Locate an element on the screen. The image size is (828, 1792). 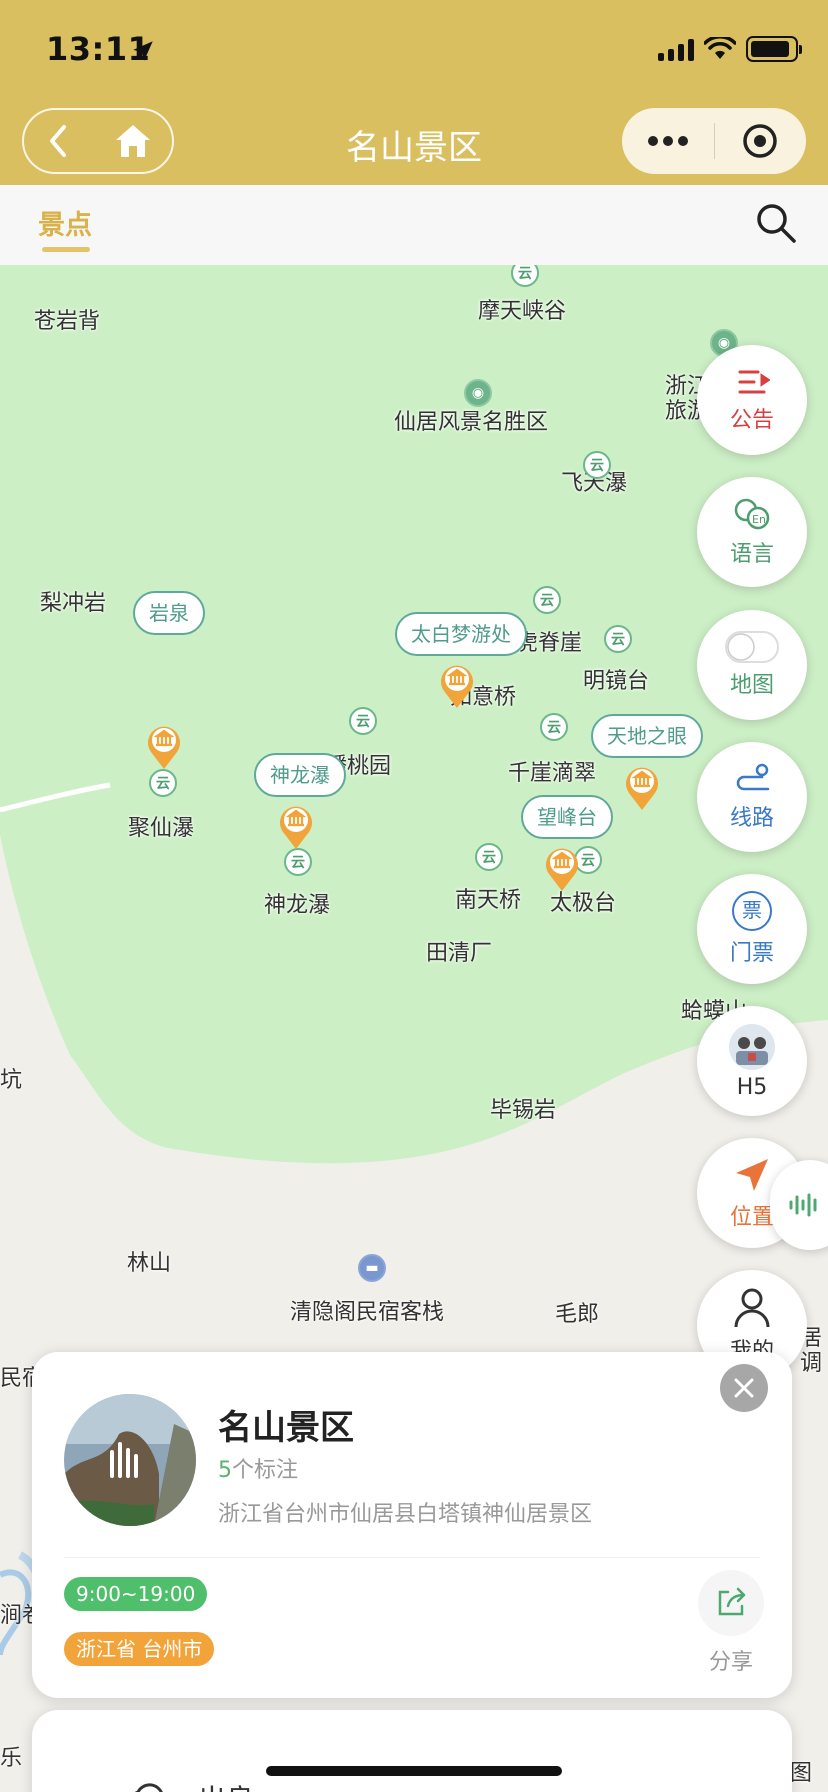
share-button is located at coordinates (731, 1603).